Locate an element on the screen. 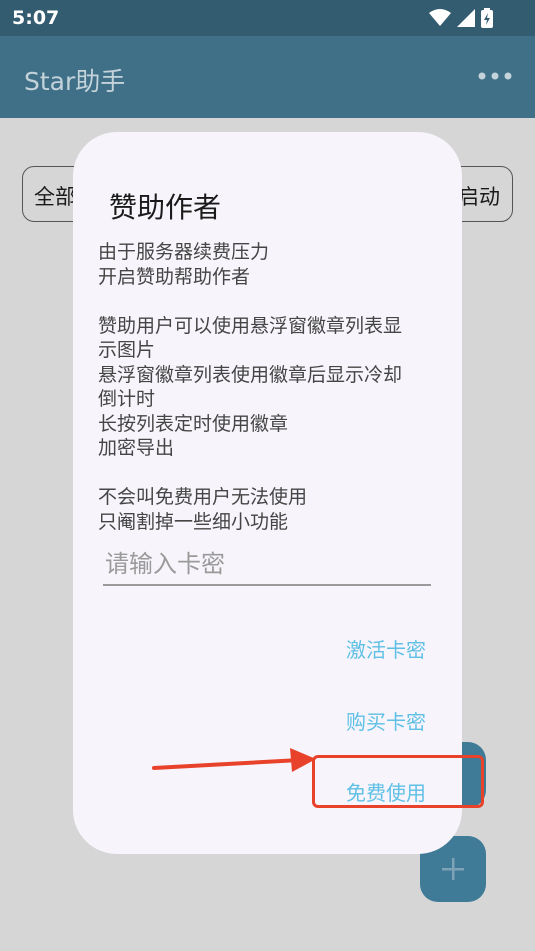 The height and width of the screenshot is (951, 535). message-line: 加密导出 is located at coordinates (136, 448).